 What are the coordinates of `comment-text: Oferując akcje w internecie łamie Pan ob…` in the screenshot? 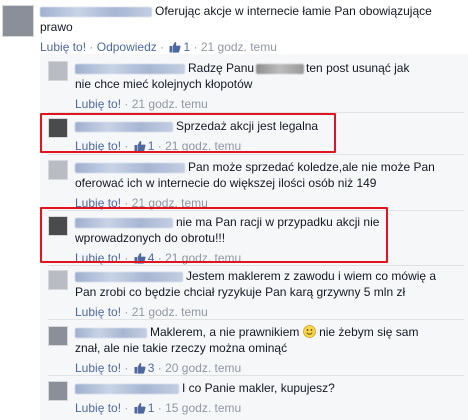 It's located at (293, 11).